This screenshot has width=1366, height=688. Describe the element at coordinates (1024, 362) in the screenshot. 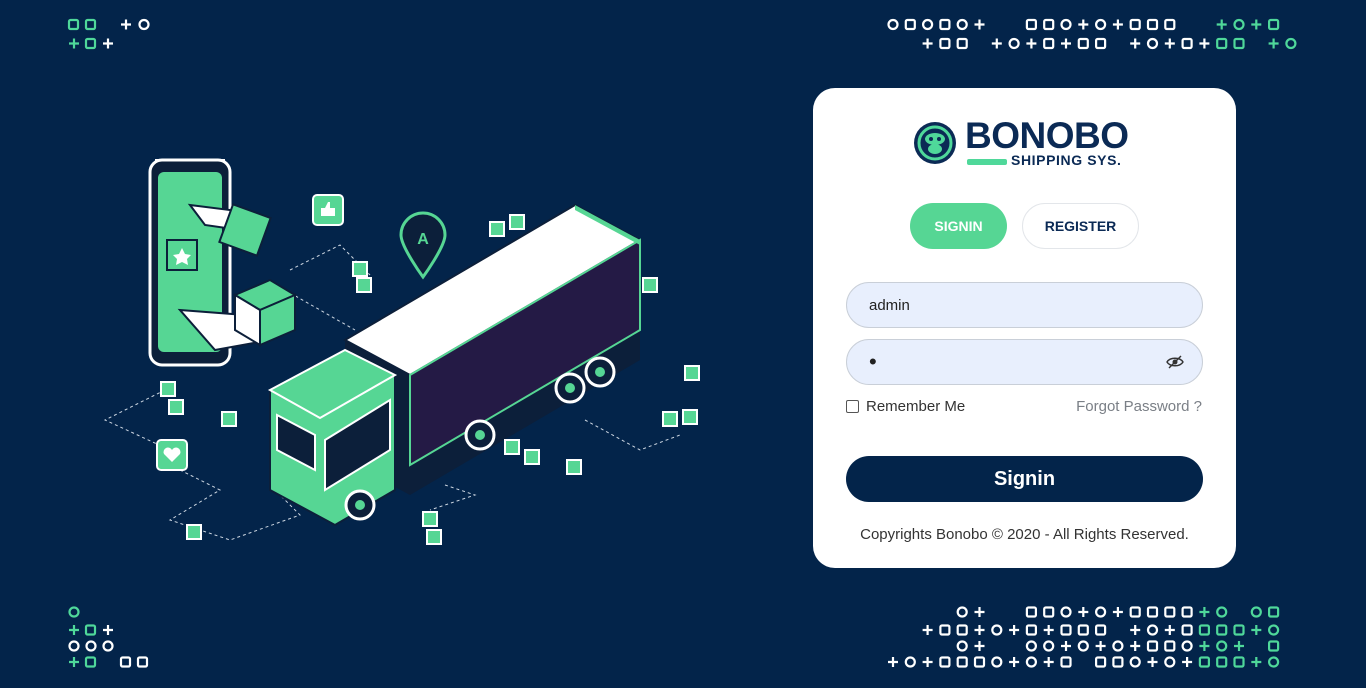

I see `password-input` at that location.